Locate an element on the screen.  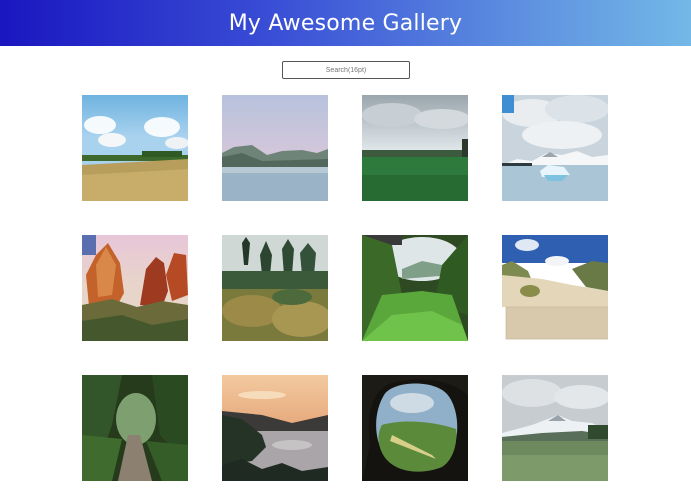
gallery-item-field is located at coordinates (135, 148).